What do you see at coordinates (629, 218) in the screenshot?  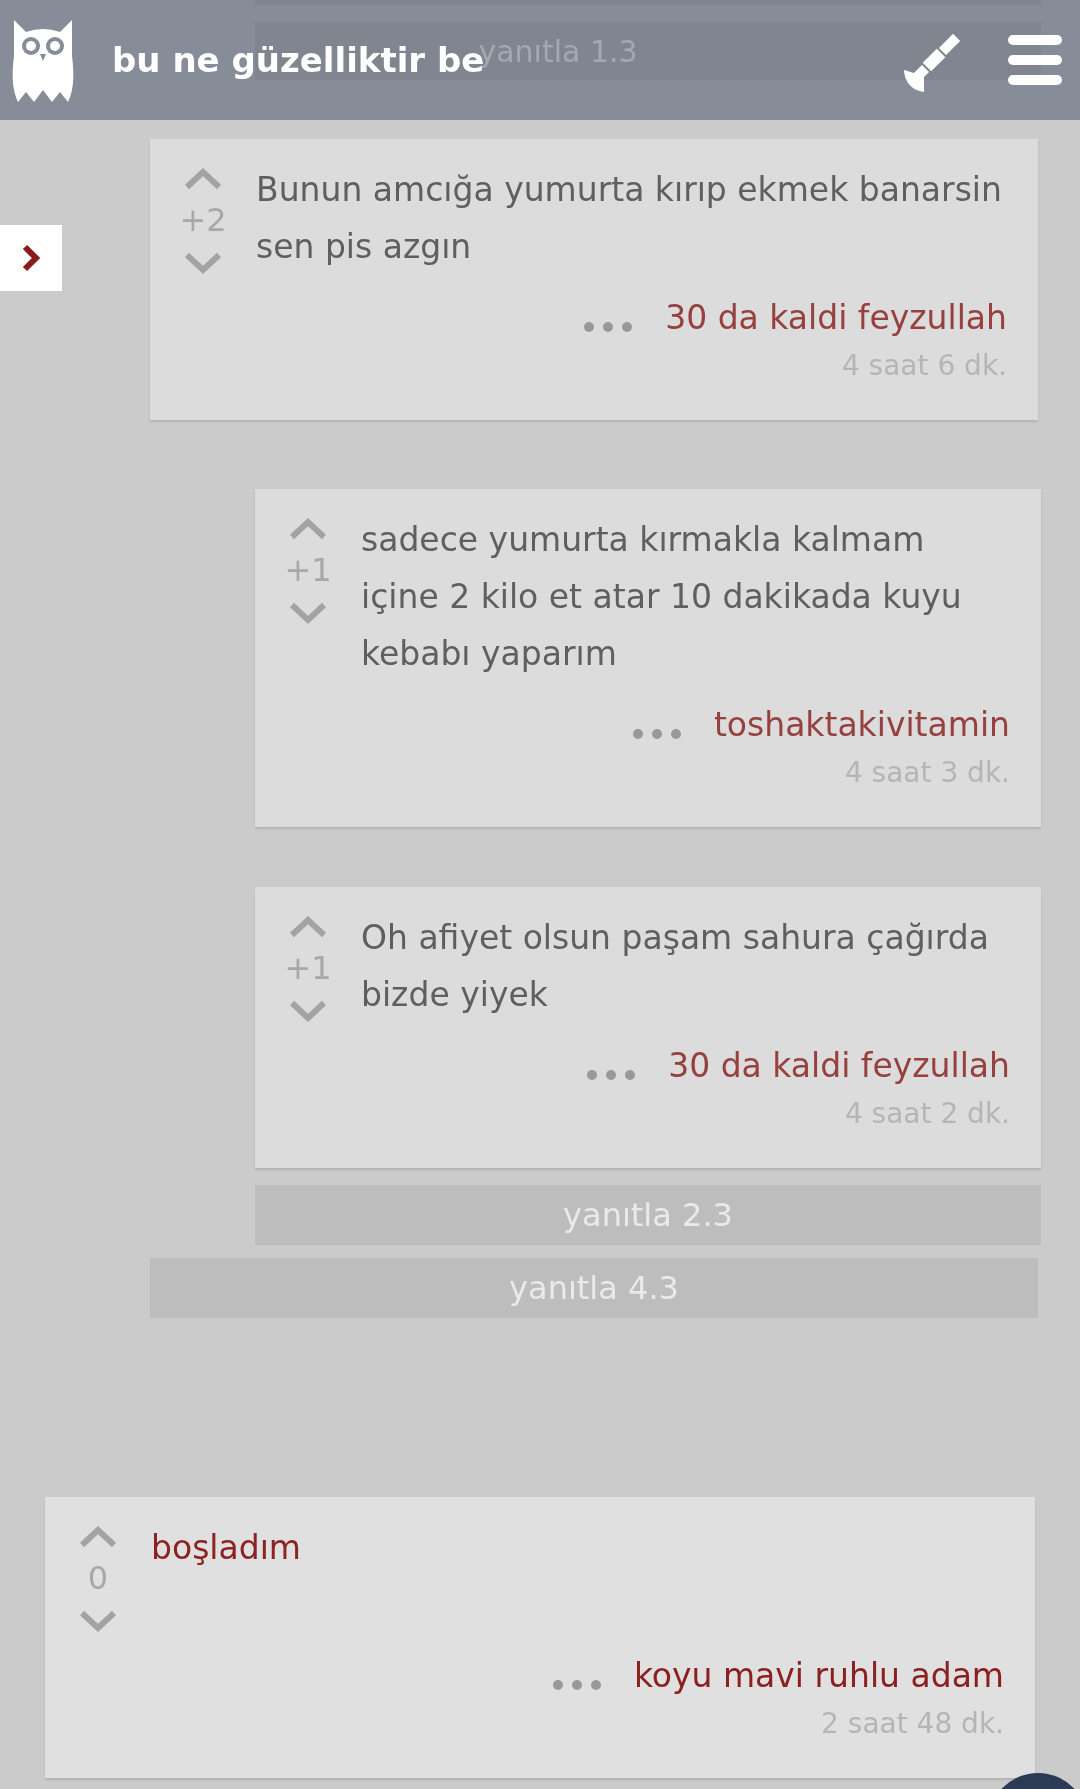 I see `comment-text: Bunun amcığa yumurta kırıp ekmek banarsin sen pis azgın` at bounding box center [629, 218].